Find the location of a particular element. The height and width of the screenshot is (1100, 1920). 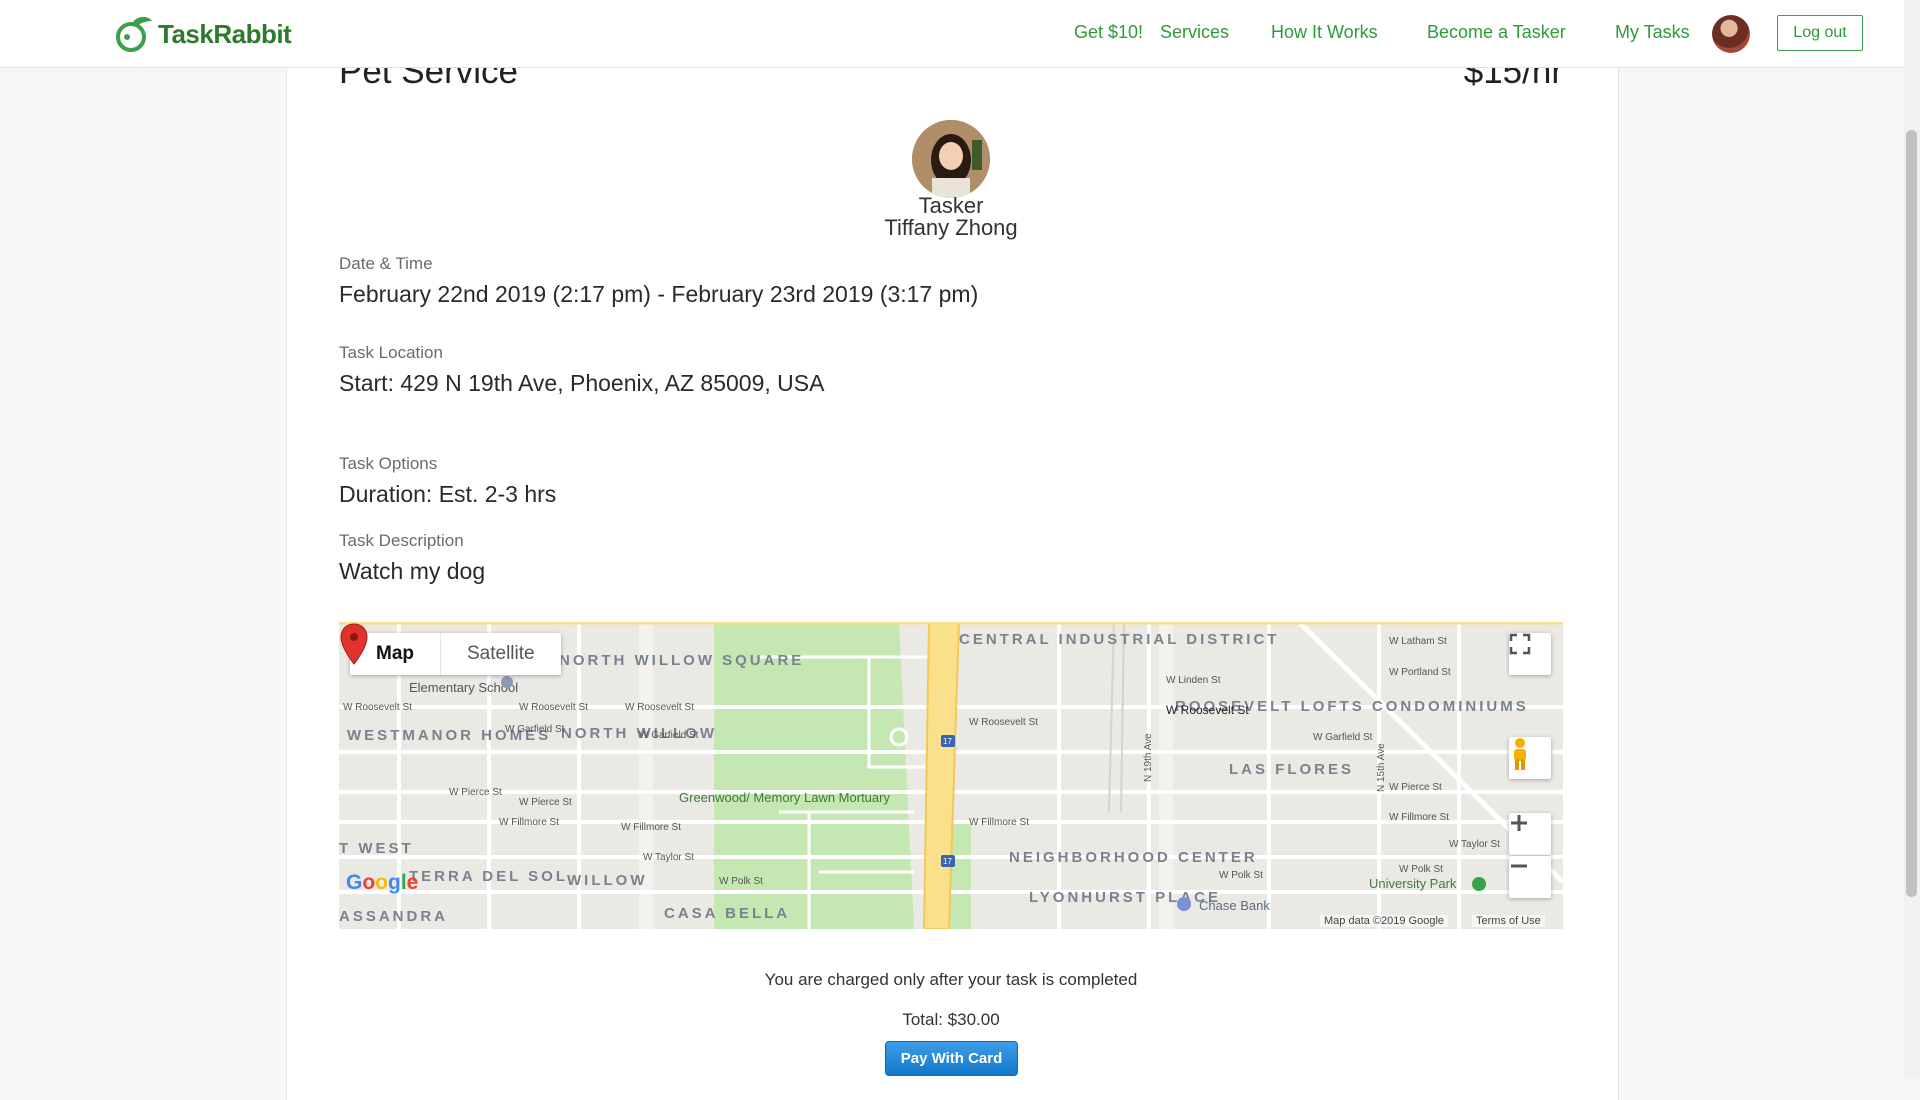

street-pierce-3: W Pierce St is located at coordinates (1415, 787).